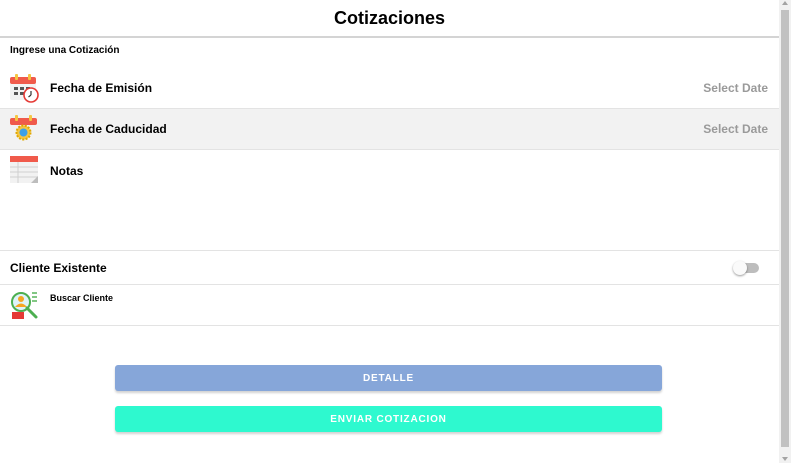 The width and height of the screenshot is (791, 463). I want to click on fecha-emision-label: Fecha de Emisión, so click(101, 88).